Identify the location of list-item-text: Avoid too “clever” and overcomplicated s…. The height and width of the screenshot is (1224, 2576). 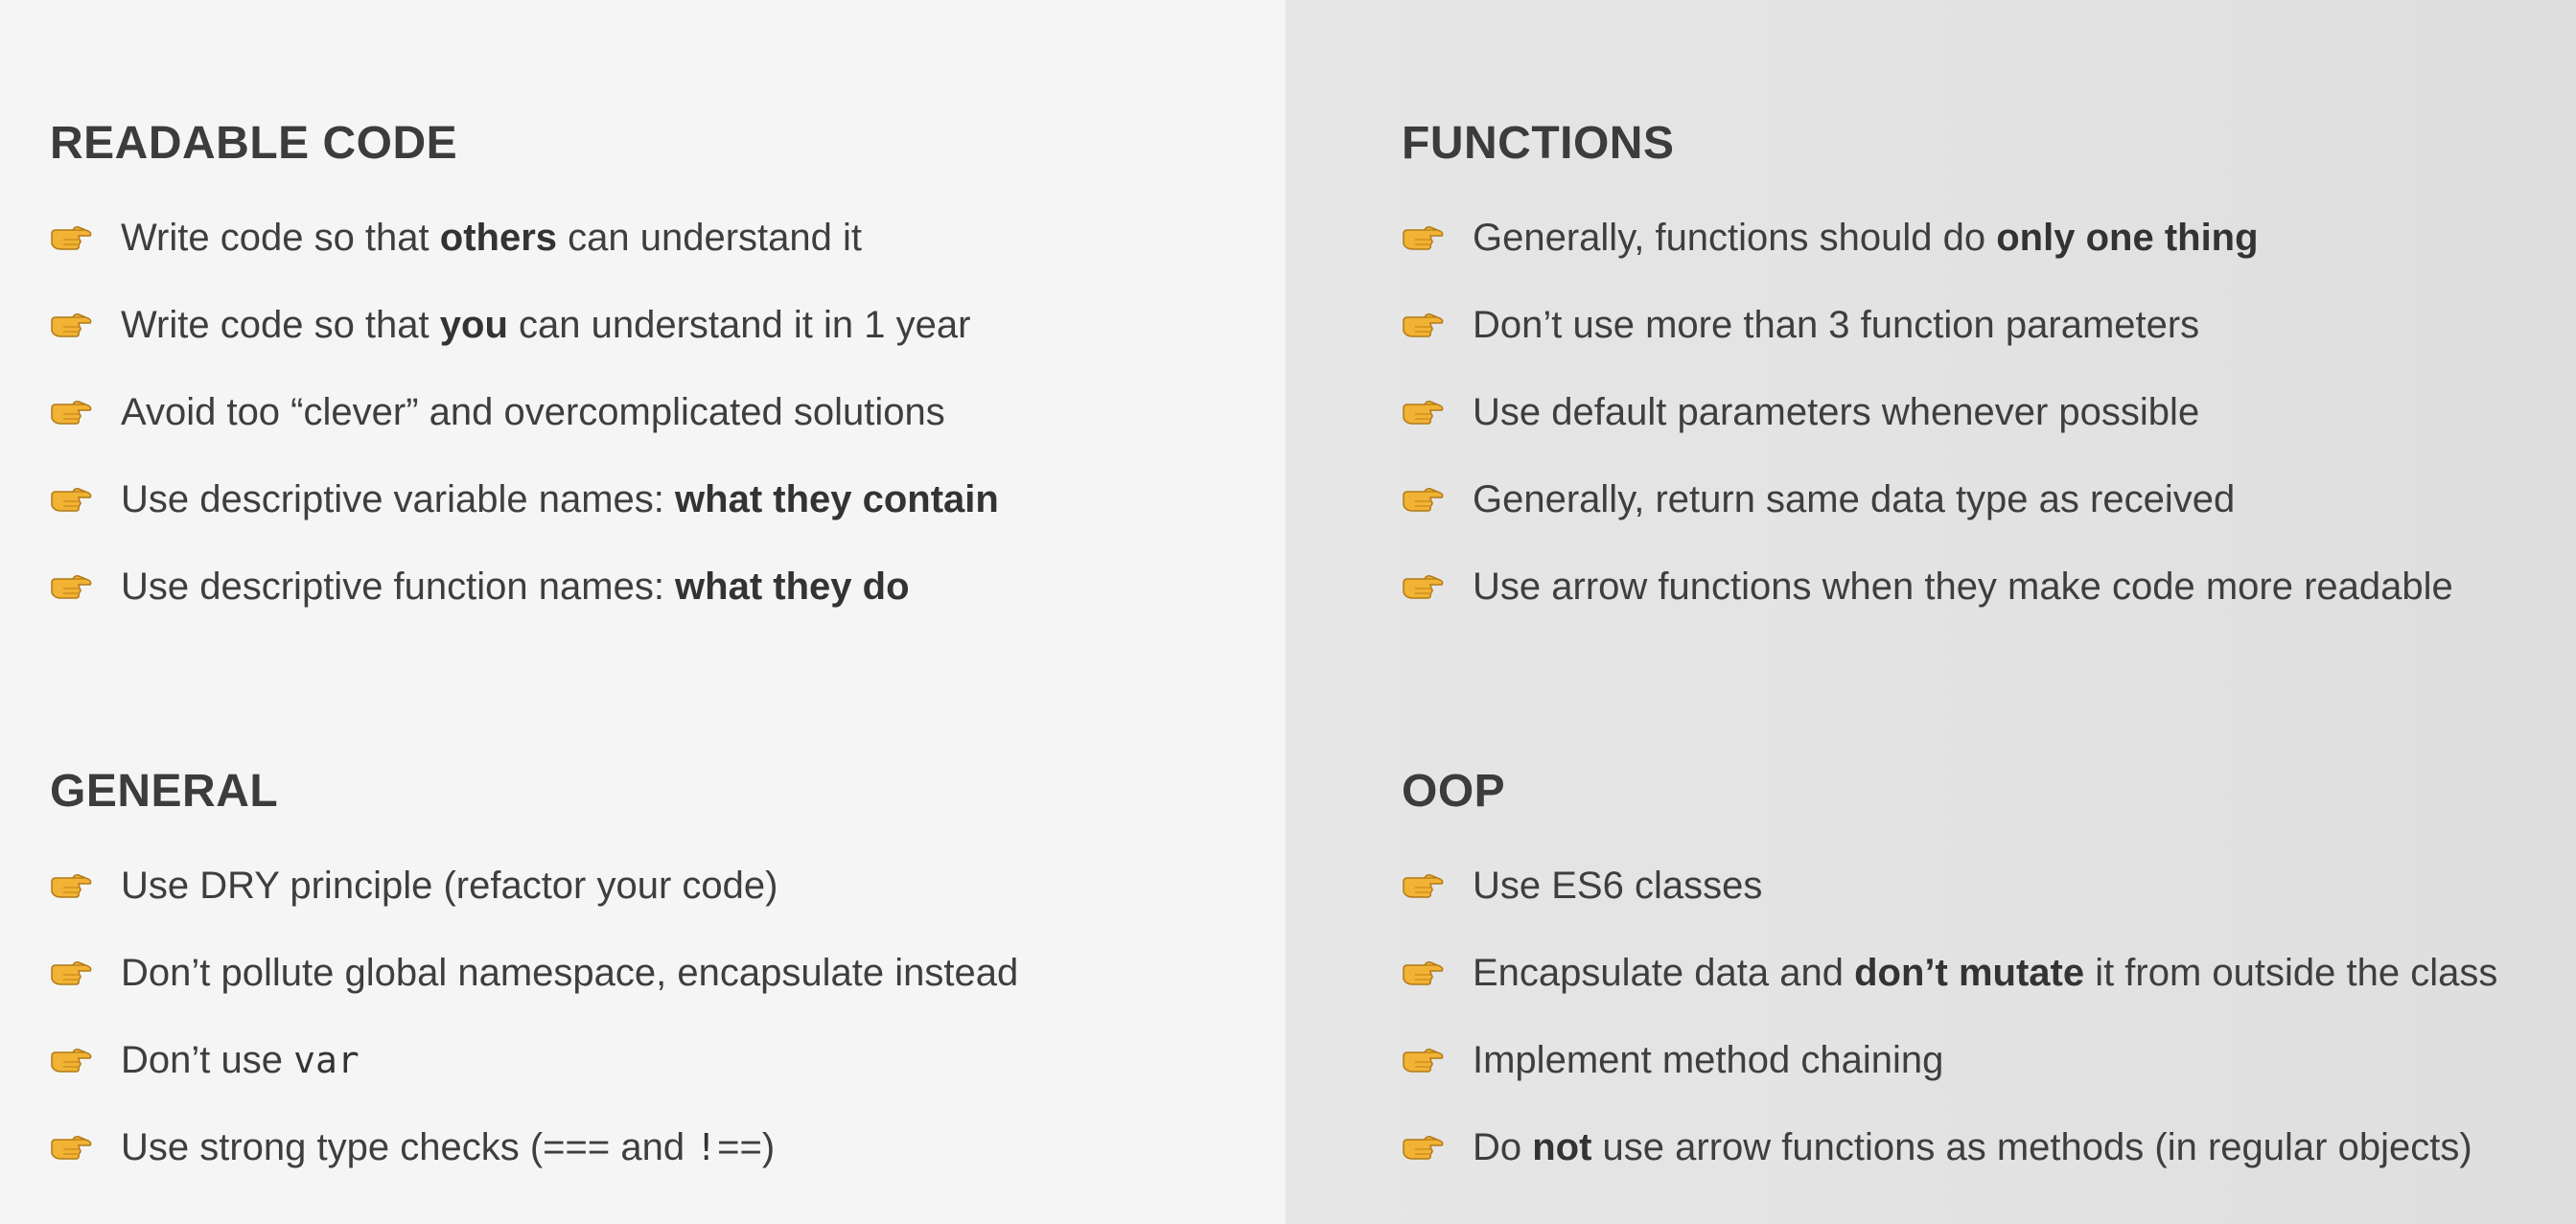
(533, 412).